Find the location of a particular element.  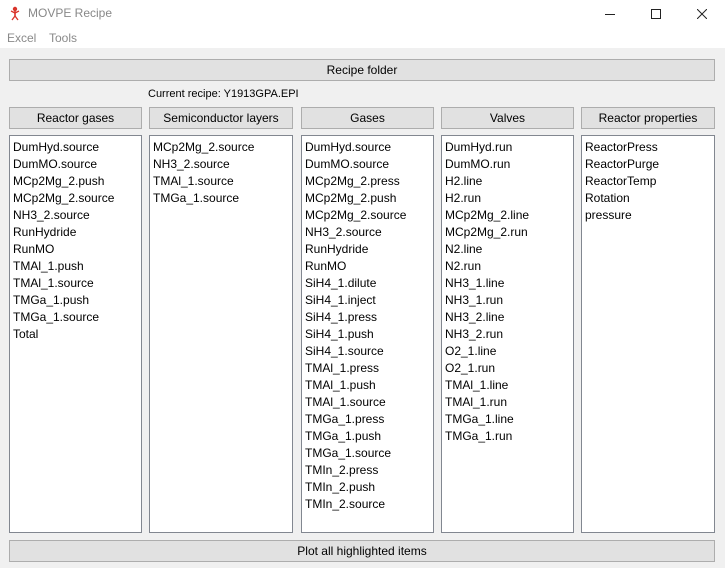

list-item: TMIn_2.source is located at coordinates (367, 504).